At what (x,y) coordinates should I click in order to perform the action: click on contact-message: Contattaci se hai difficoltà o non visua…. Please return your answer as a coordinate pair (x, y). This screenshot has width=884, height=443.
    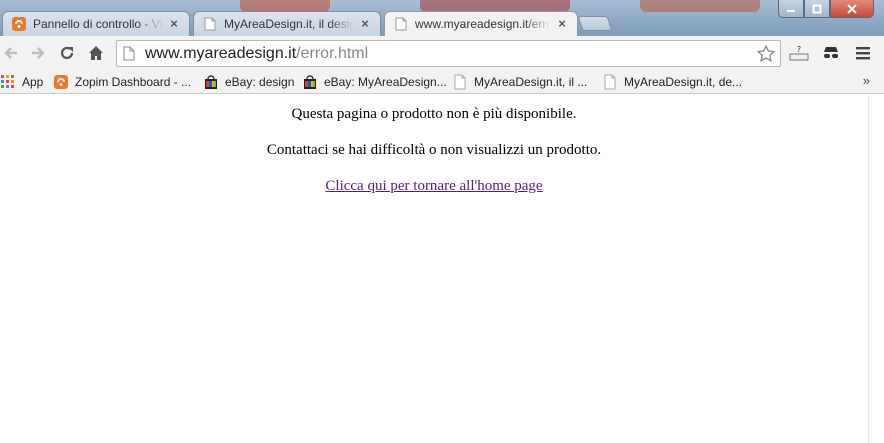
    Looking at the image, I should click on (434, 150).